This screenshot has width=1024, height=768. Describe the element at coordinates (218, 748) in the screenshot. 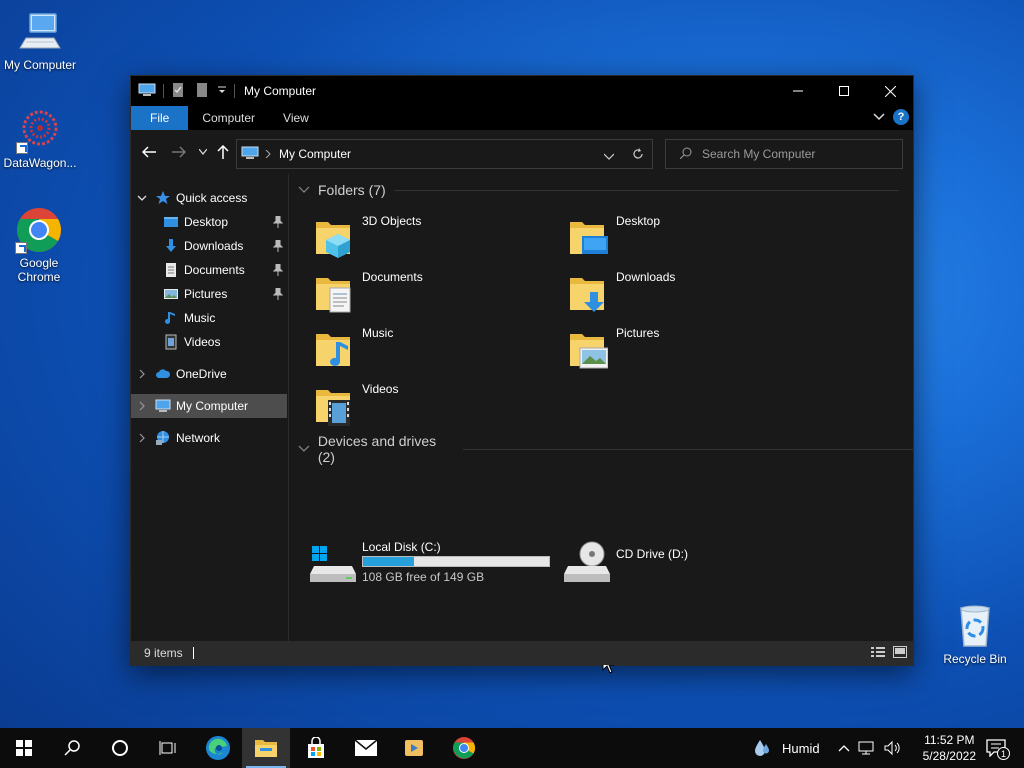

I see `taskbar-edge` at that location.